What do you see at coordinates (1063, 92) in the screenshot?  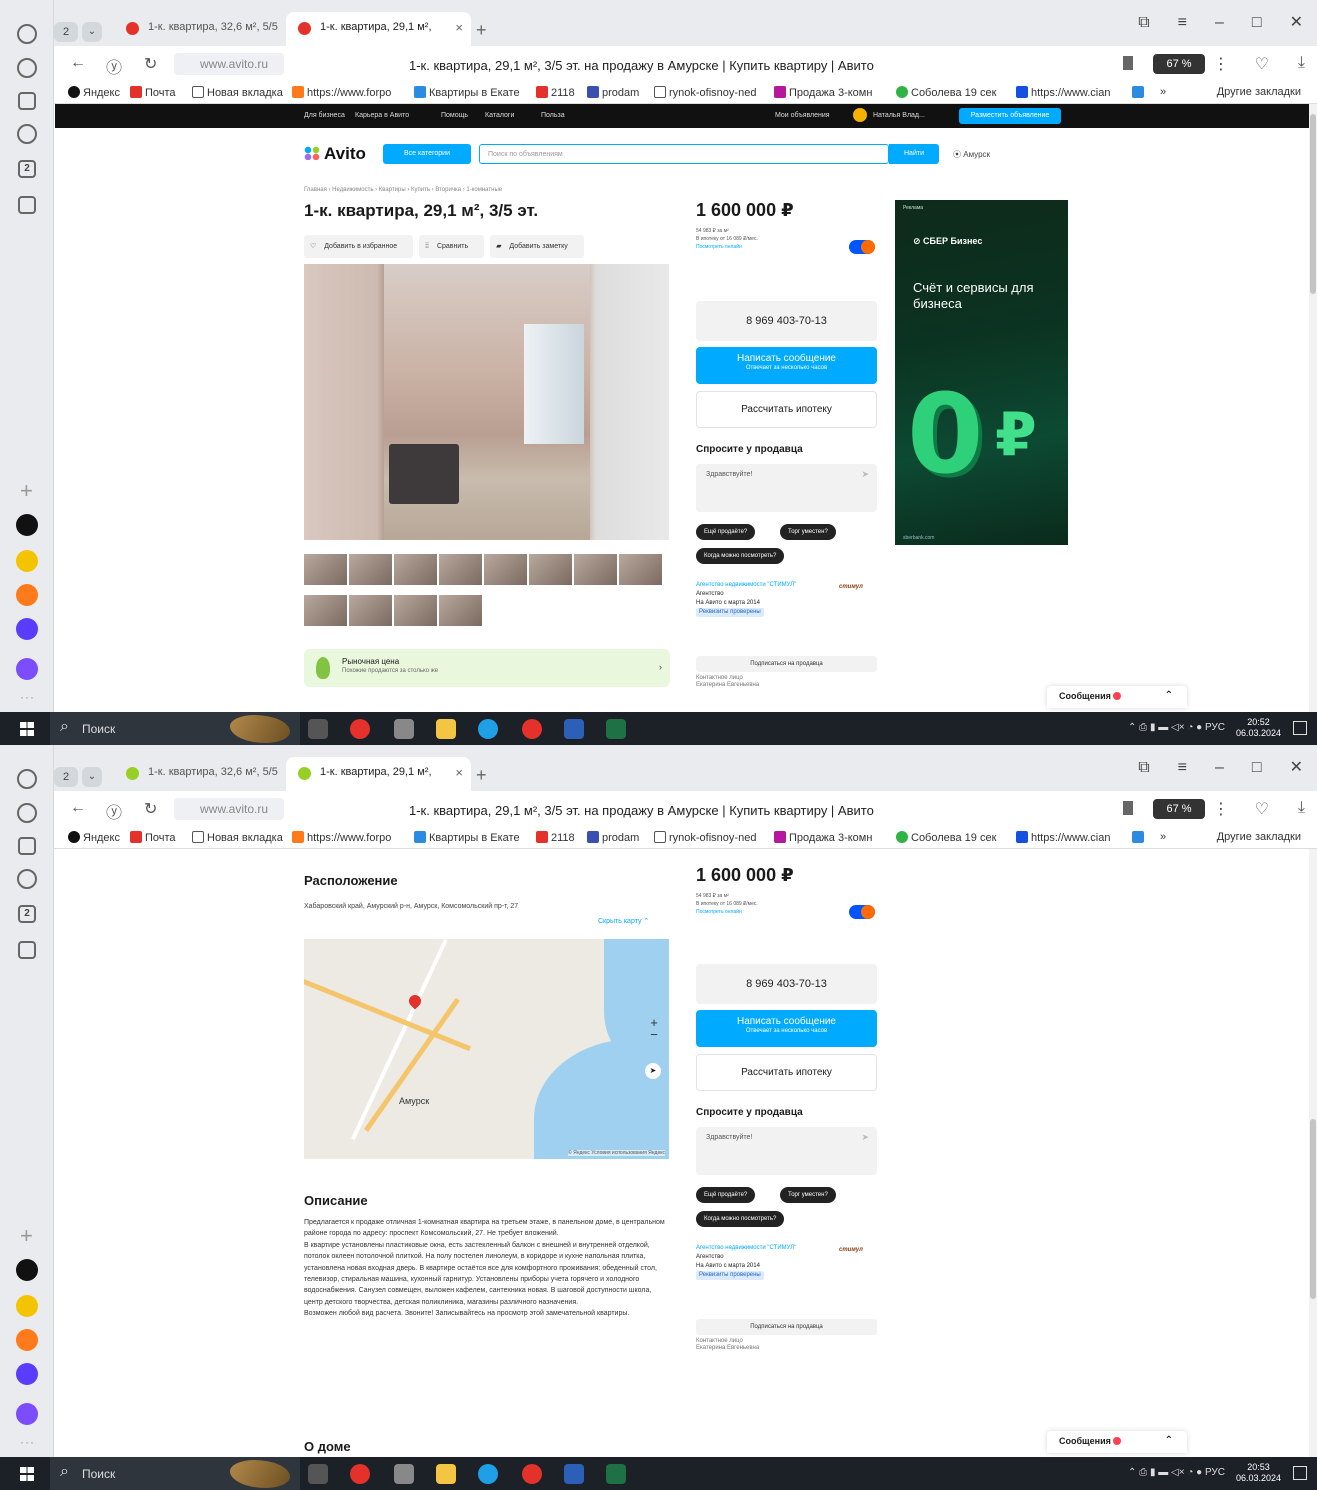 I see `bookmark-item: https://www.cian` at bounding box center [1063, 92].